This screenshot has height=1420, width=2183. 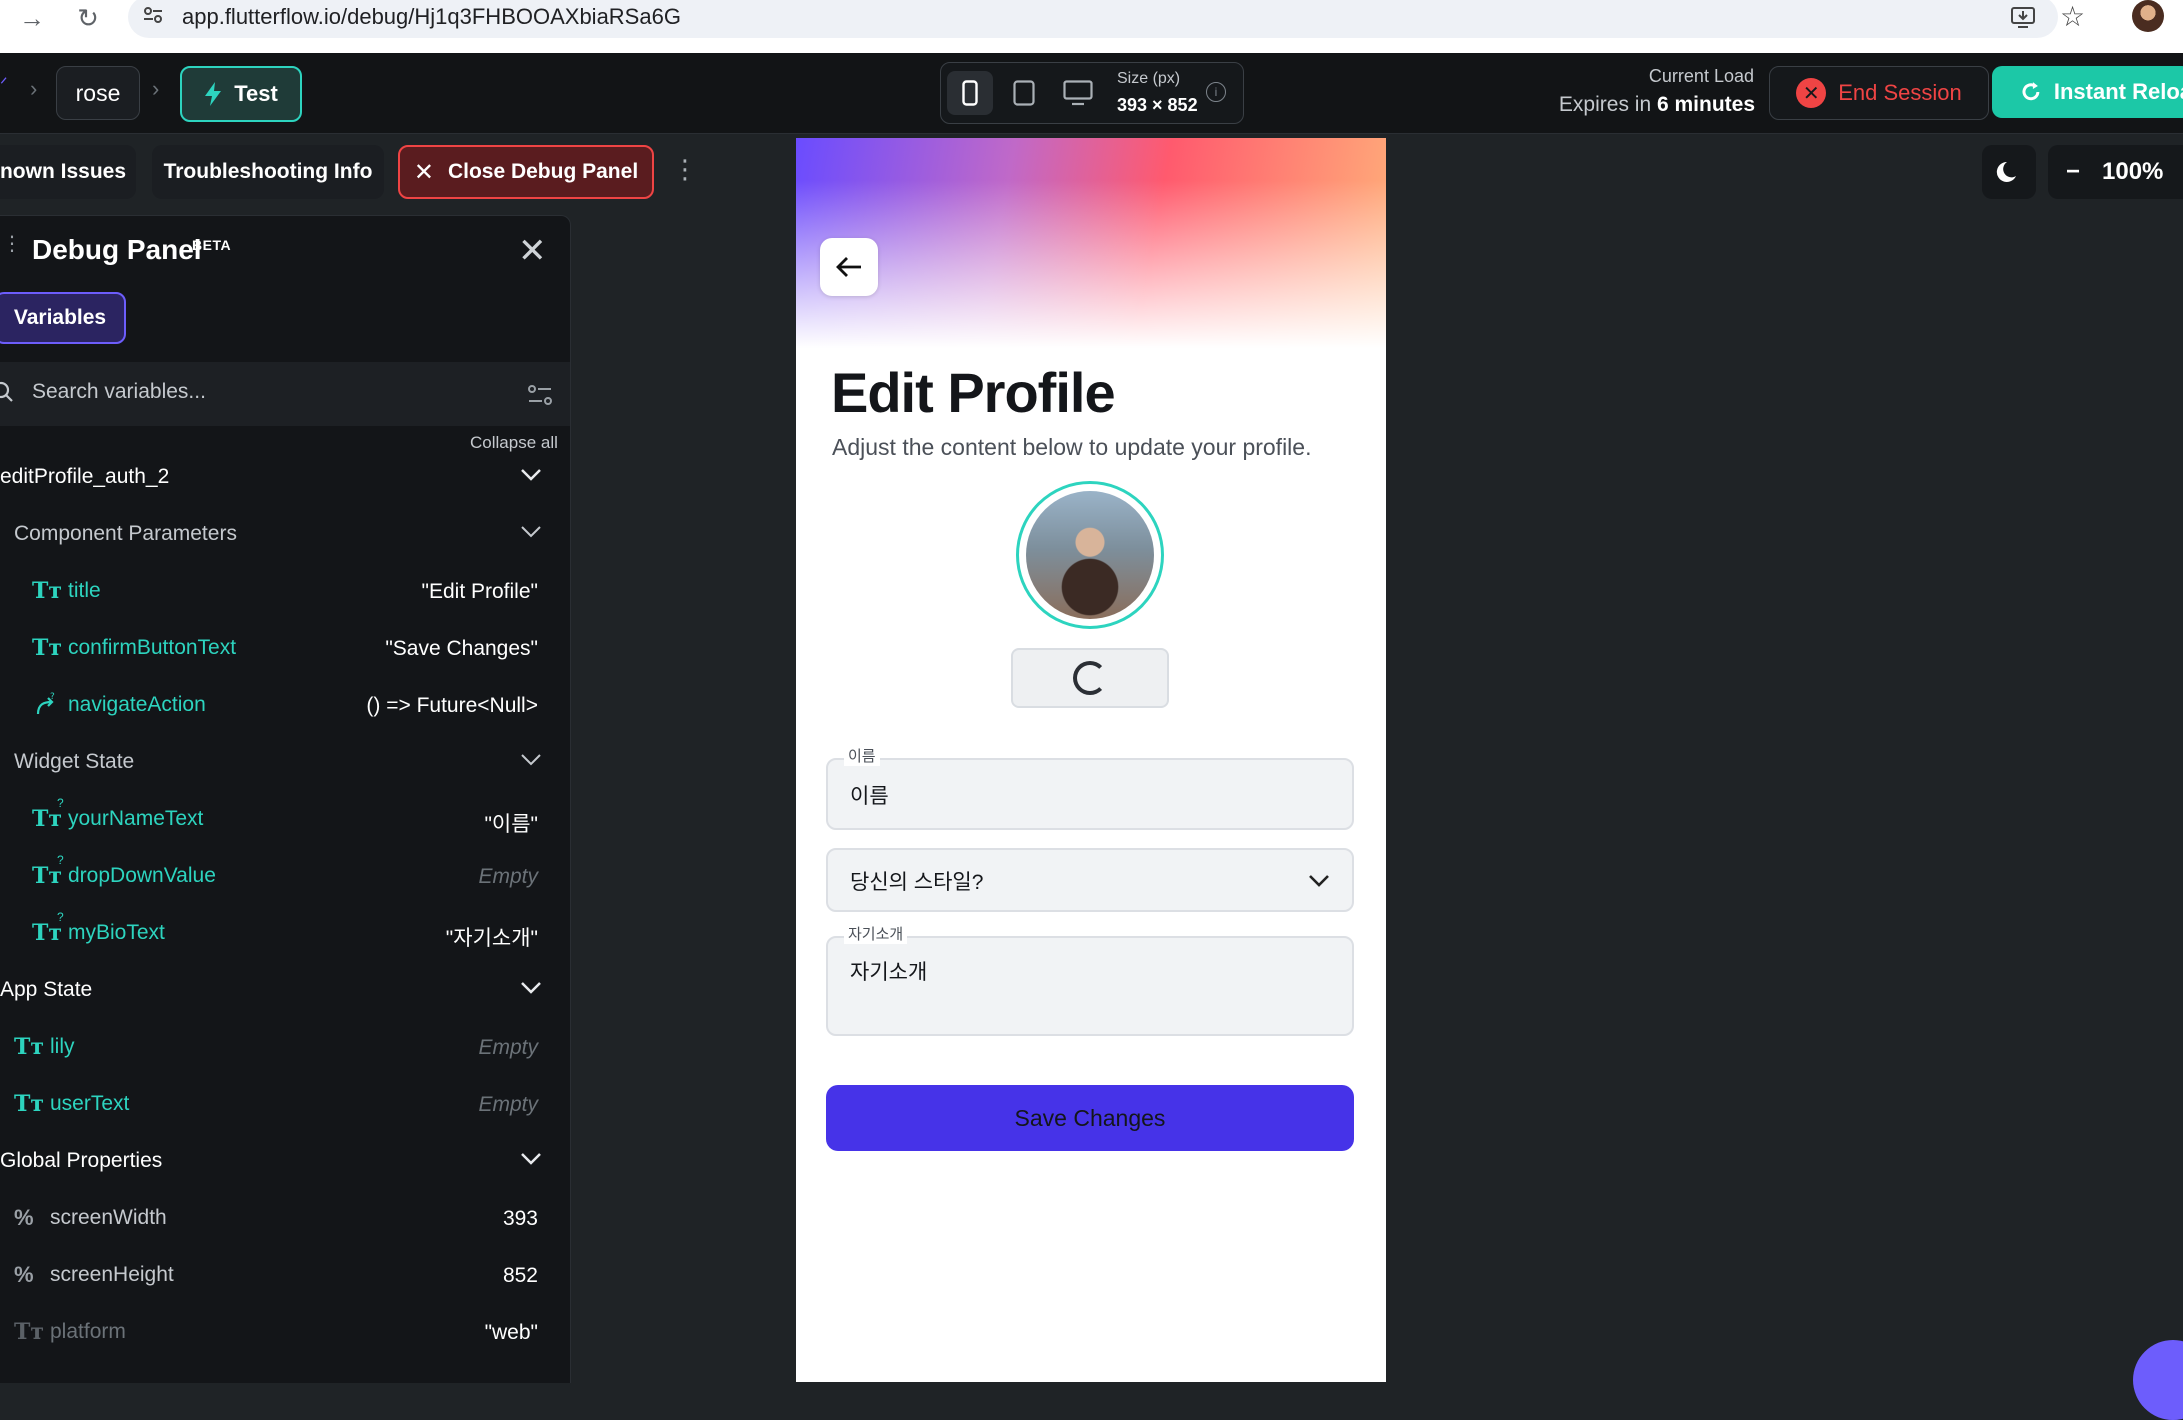 I want to click on variable-value: "자기소개", so click(x=491, y=938).